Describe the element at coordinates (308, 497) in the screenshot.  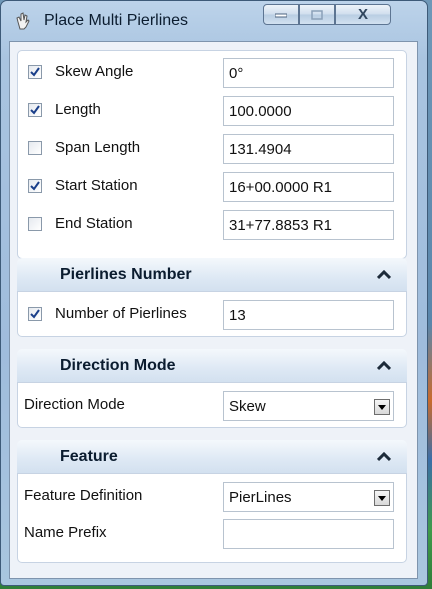
I see `feature-definition-select: PierLines` at that location.